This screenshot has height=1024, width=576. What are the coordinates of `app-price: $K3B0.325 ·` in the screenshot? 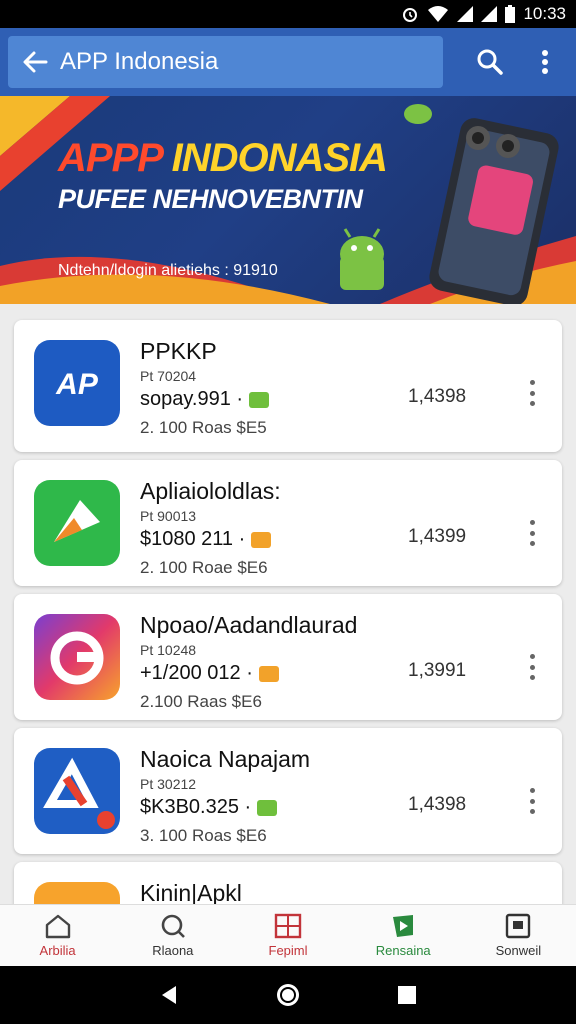 It's located at (209, 807).